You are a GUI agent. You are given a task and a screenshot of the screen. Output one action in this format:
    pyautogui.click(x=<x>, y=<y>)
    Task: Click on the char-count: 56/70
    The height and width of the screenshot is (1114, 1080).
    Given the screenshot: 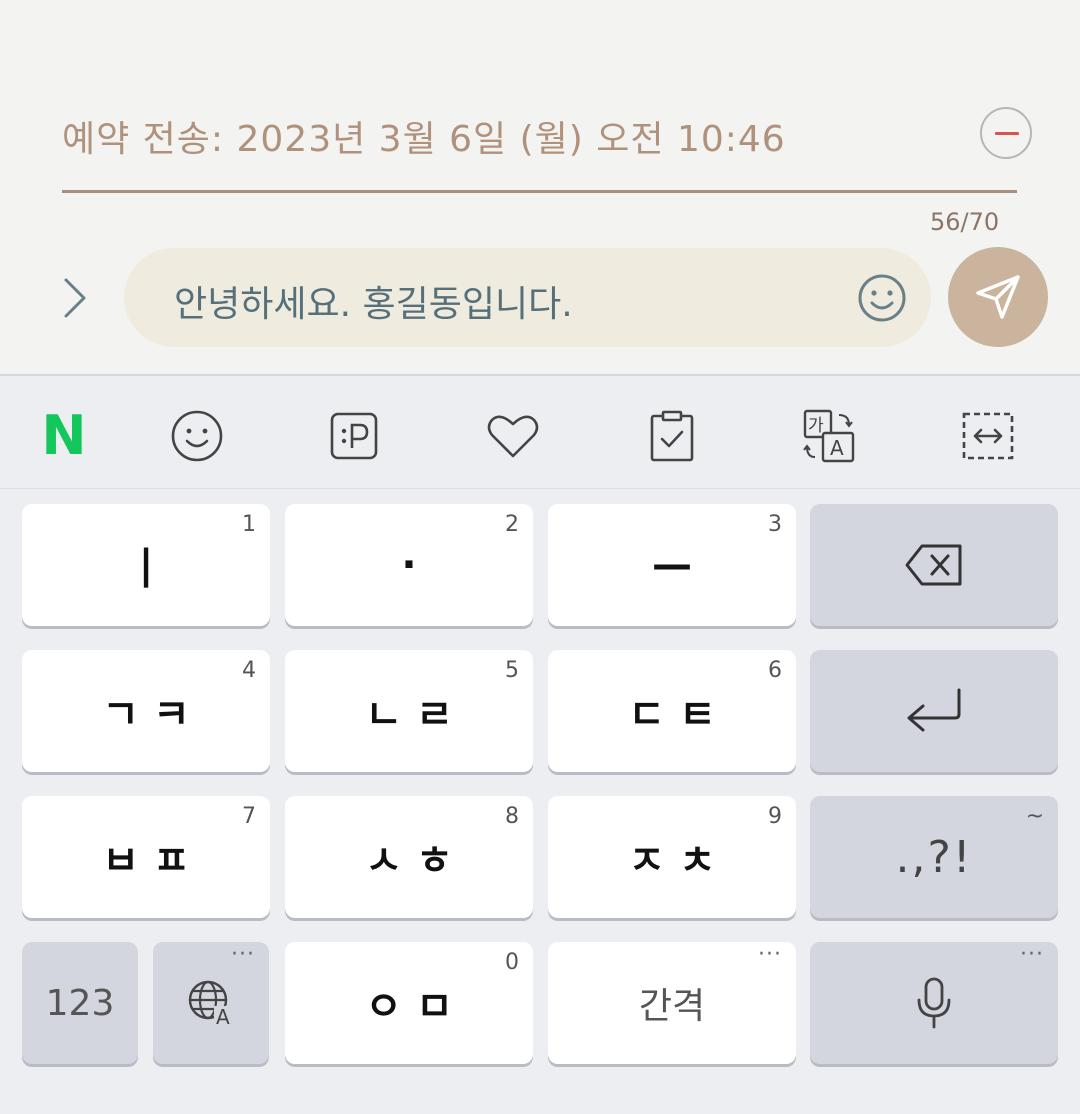 What is the action you would take?
    pyautogui.click(x=965, y=222)
    